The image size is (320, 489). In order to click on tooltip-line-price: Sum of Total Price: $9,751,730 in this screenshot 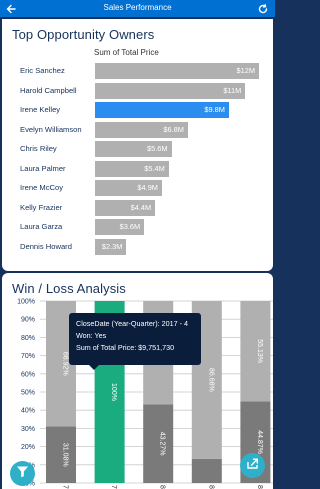, I will do `click(125, 347)`.